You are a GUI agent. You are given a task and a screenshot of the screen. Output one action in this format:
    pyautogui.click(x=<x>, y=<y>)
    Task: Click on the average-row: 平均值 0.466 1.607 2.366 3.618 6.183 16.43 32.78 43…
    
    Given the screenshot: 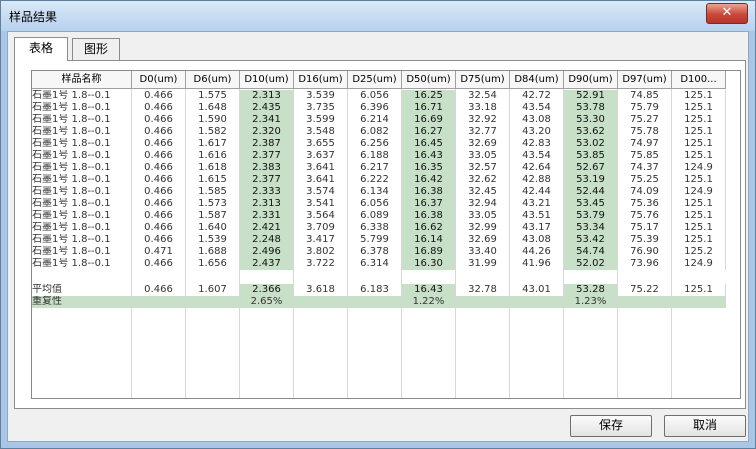 What is the action you would take?
    pyautogui.click(x=379, y=290)
    